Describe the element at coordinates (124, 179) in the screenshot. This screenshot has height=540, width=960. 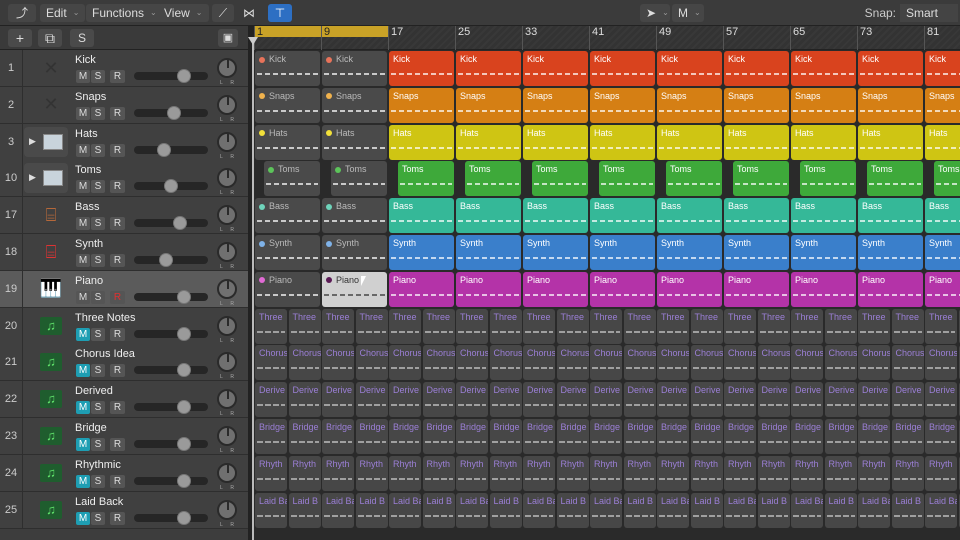
I see `track-header: 10 ▶ Toms M S R LR` at that location.